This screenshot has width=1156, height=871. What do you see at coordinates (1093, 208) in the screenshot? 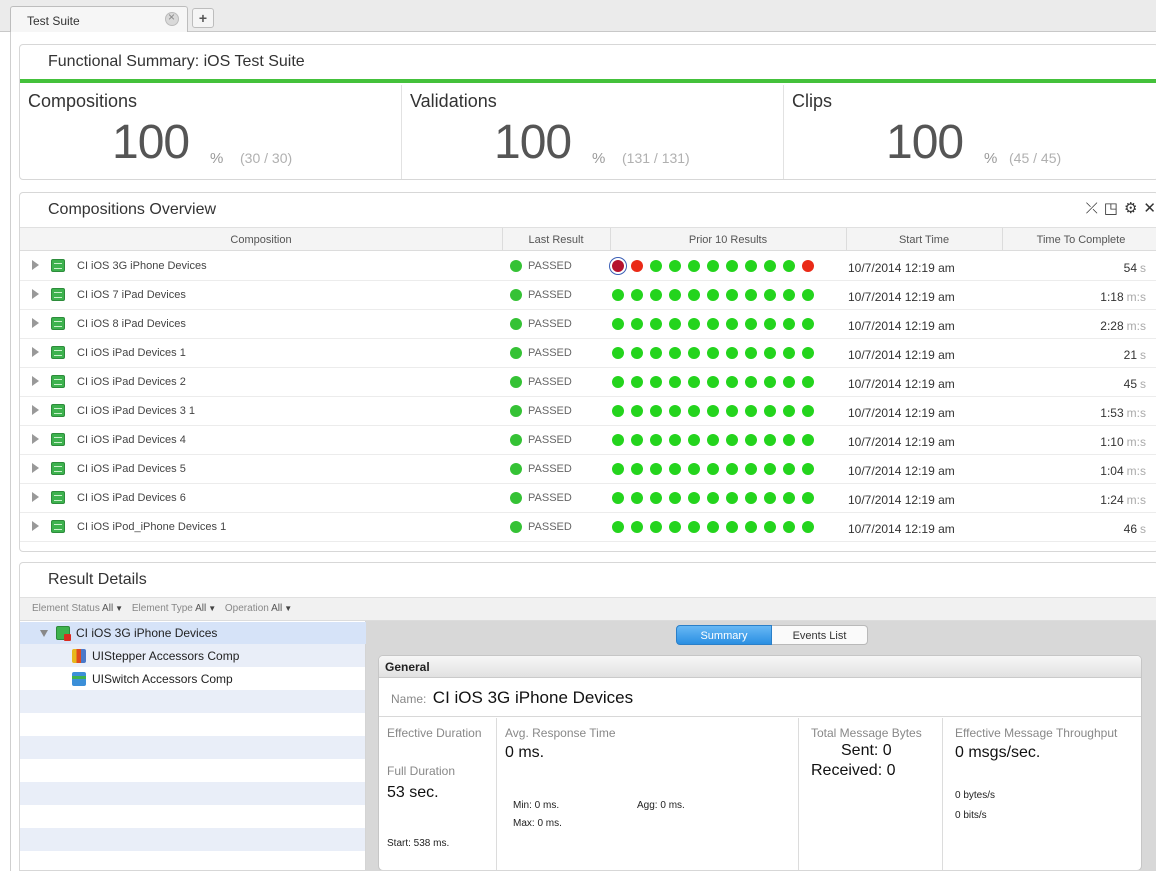
I see `collapse-icon: ⤫` at bounding box center [1093, 208].